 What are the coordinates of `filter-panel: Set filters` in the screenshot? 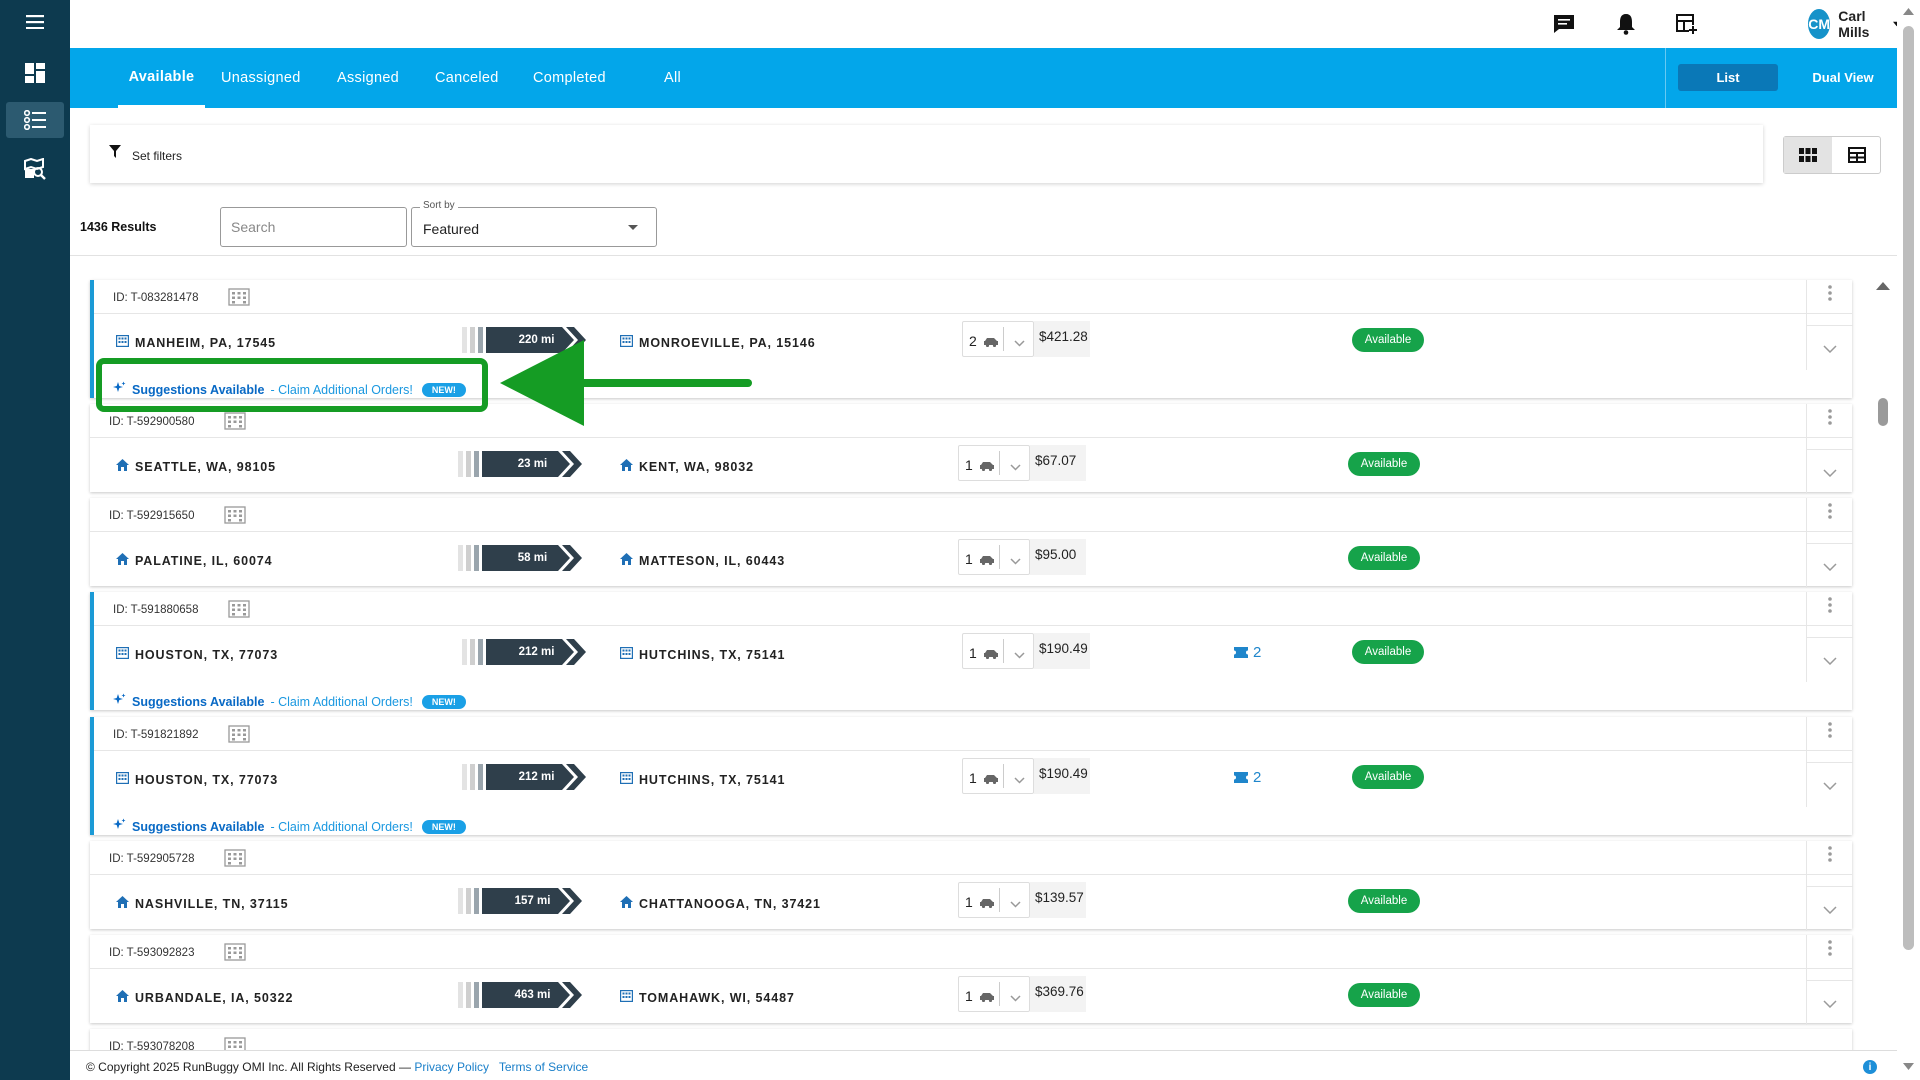 It's located at (926, 154).